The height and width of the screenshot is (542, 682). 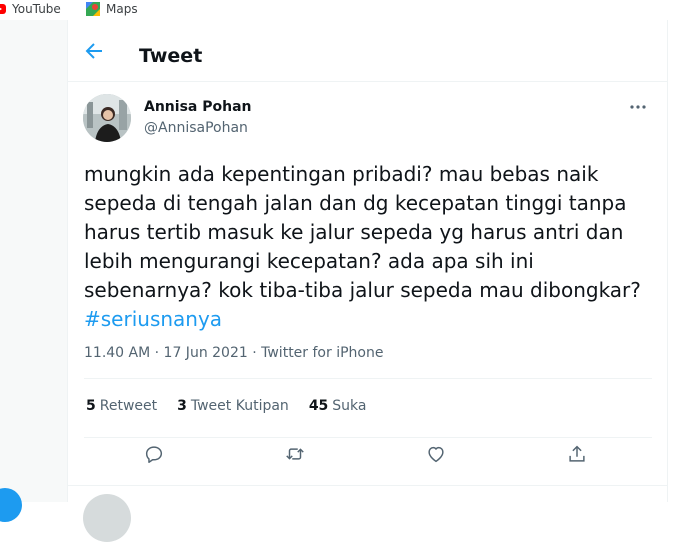 I want to click on tweet-time: 11.40 AM, so click(x=117, y=353).